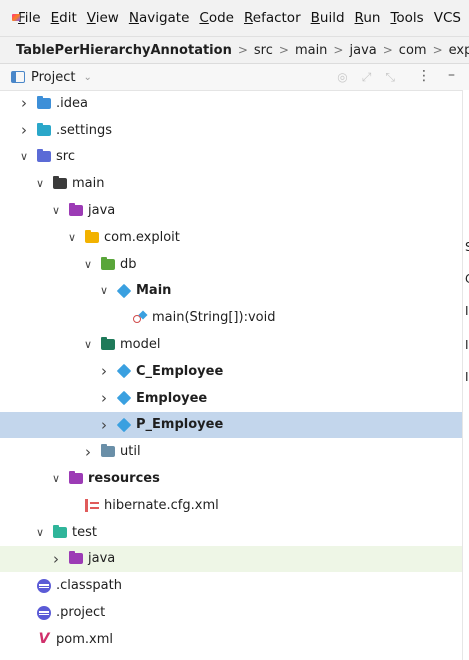  I want to click on tree-item-label: P_Employee, so click(180, 425).